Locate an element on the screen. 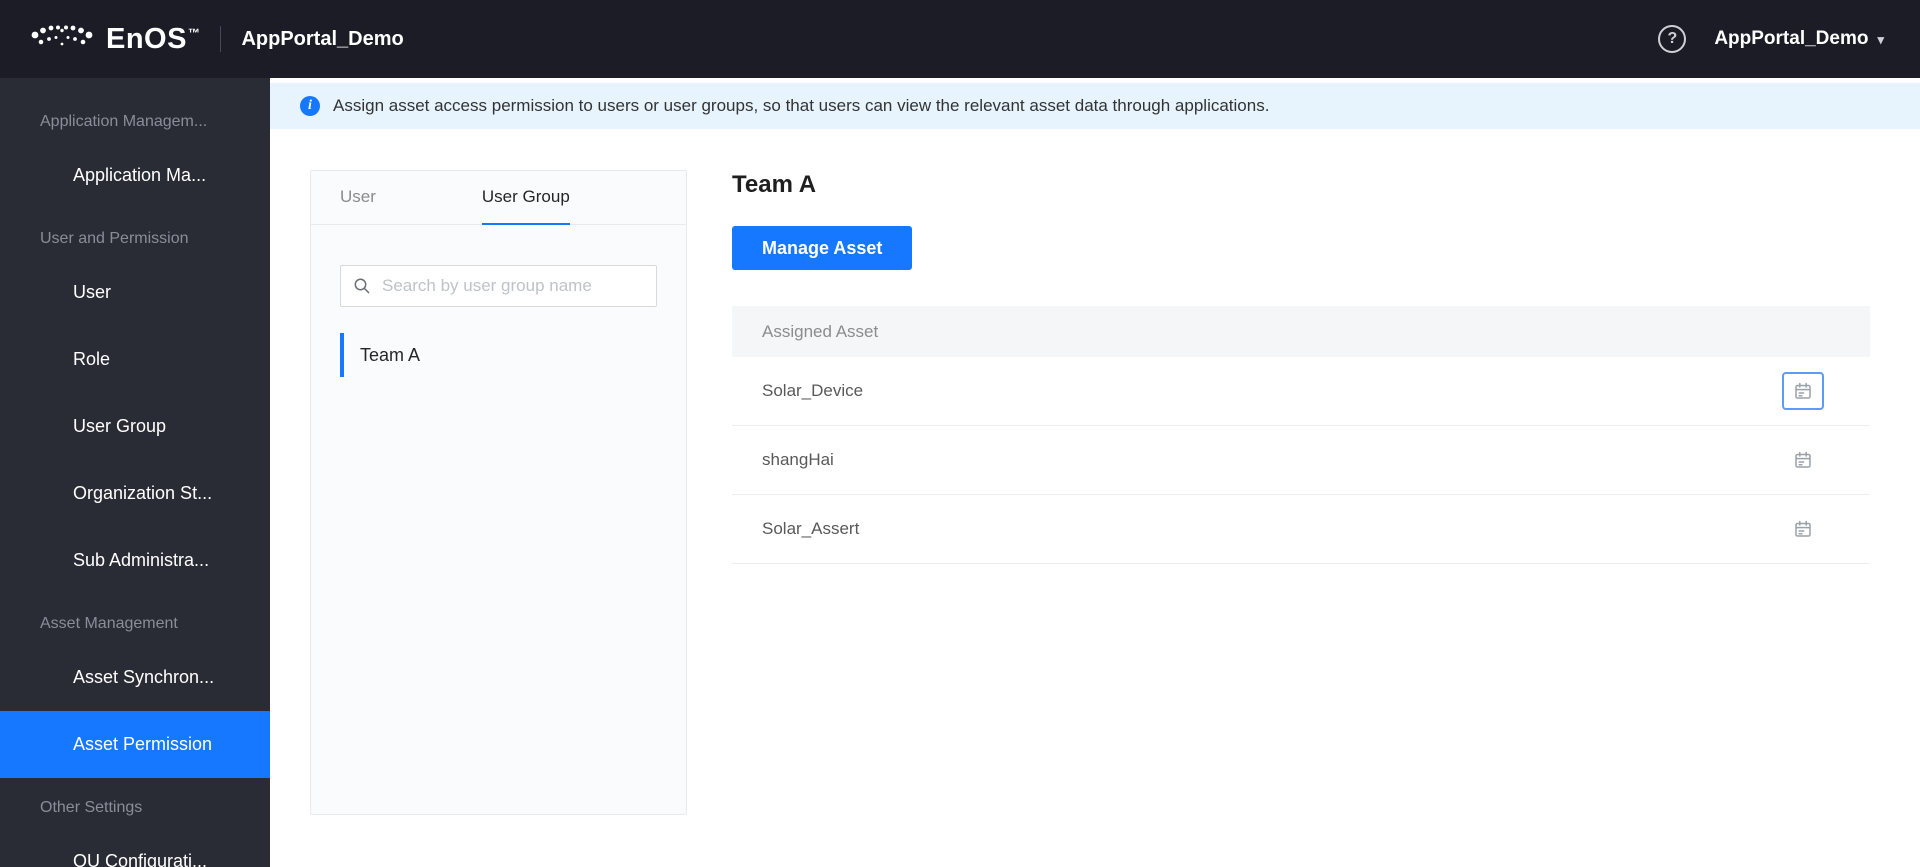 This screenshot has width=1920, height=867. sidebar-item-user: User is located at coordinates (135, 292).